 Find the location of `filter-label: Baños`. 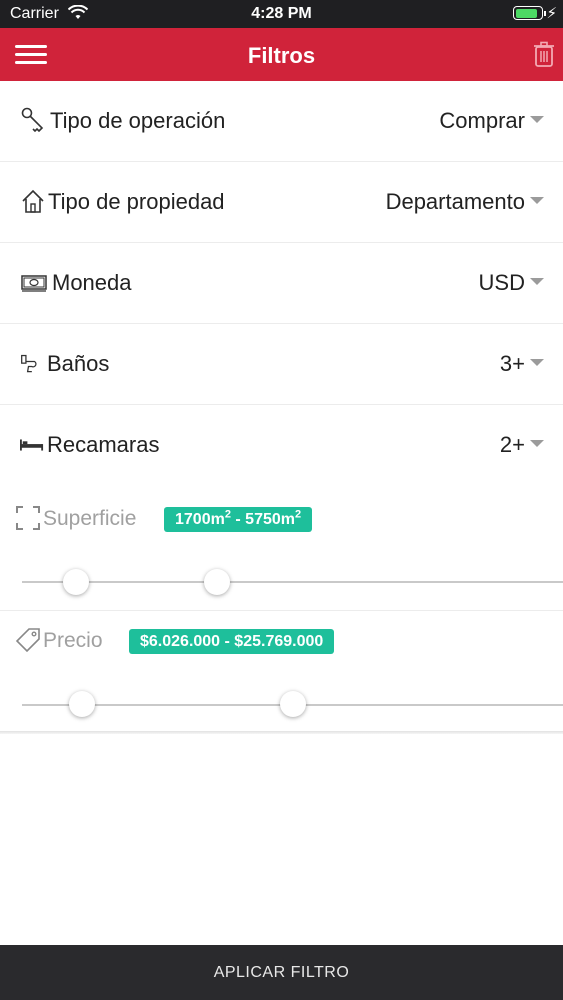

filter-label: Baños is located at coordinates (78, 363).